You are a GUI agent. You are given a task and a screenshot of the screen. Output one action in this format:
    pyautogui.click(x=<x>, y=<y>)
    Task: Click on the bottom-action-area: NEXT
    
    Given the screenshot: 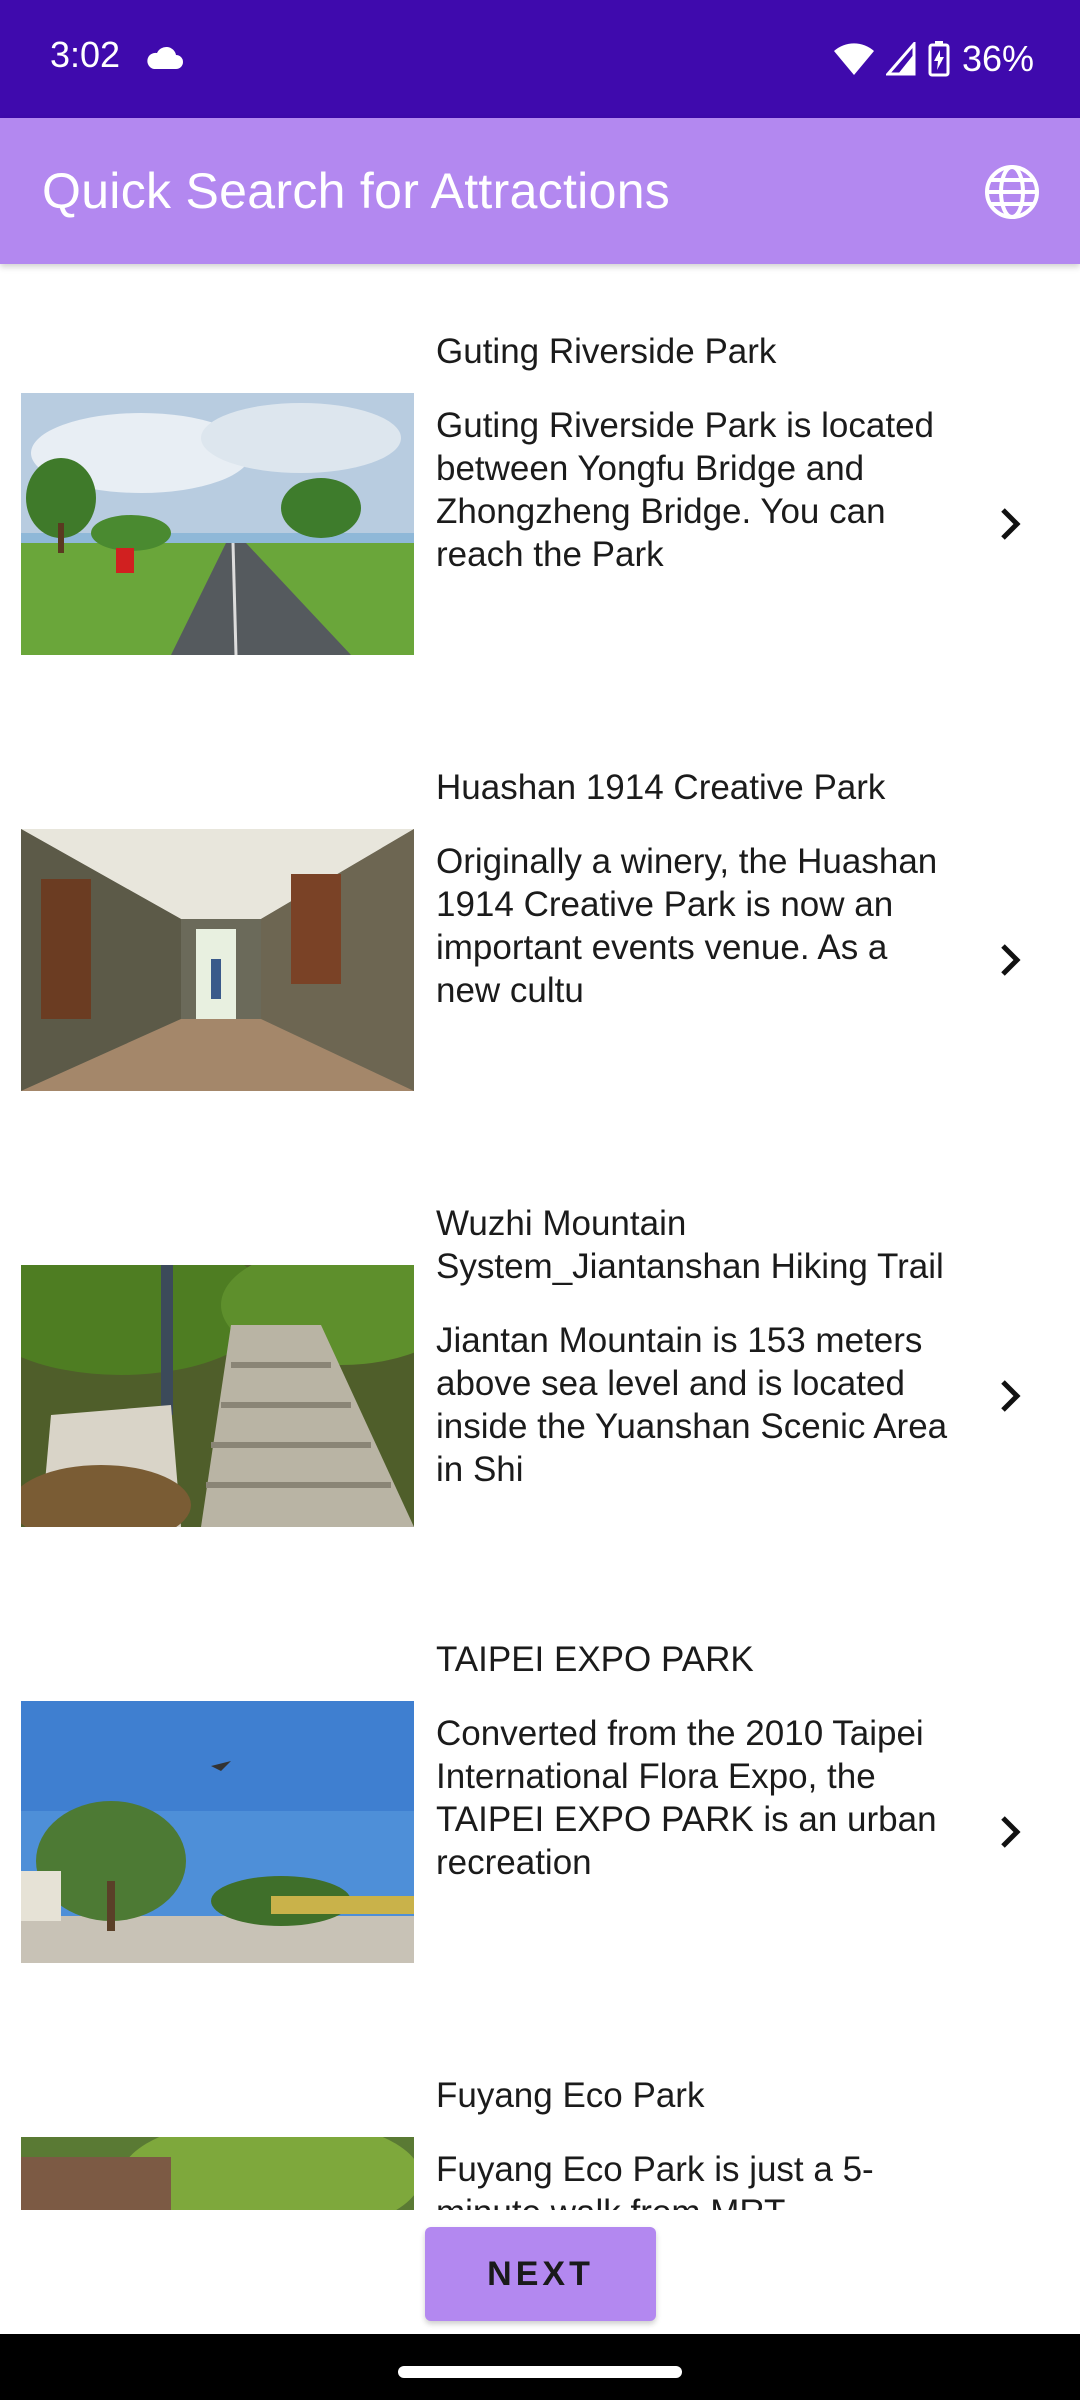 What is the action you would take?
    pyautogui.click(x=540, y=2272)
    